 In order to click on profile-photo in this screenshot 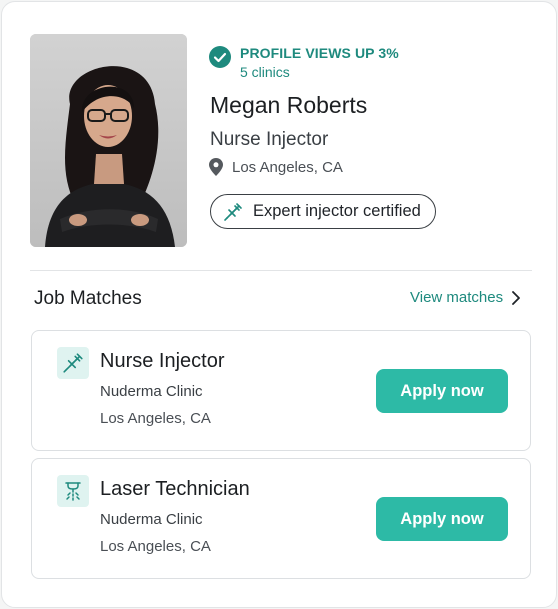, I will do `click(108, 140)`.